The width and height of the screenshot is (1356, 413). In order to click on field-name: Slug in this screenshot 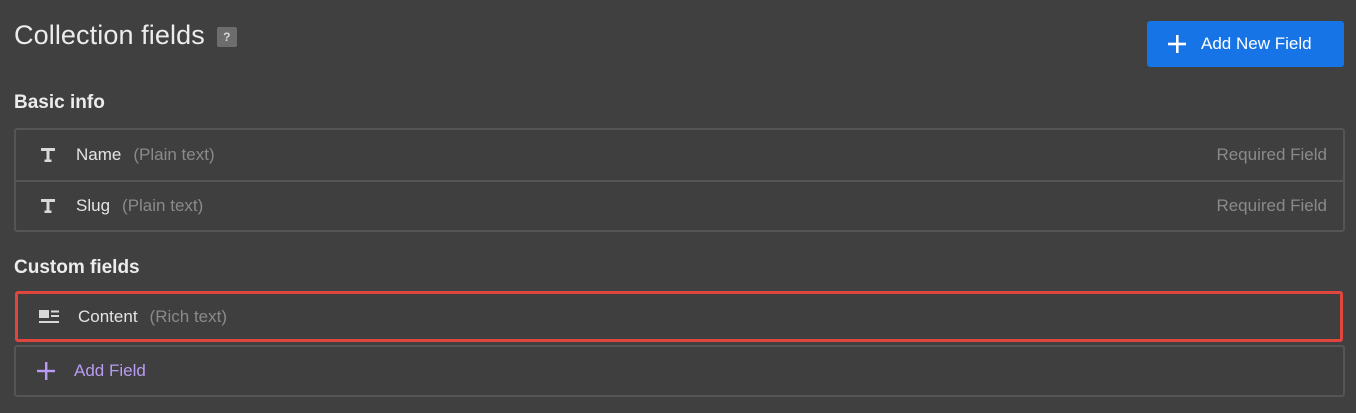, I will do `click(93, 205)`.